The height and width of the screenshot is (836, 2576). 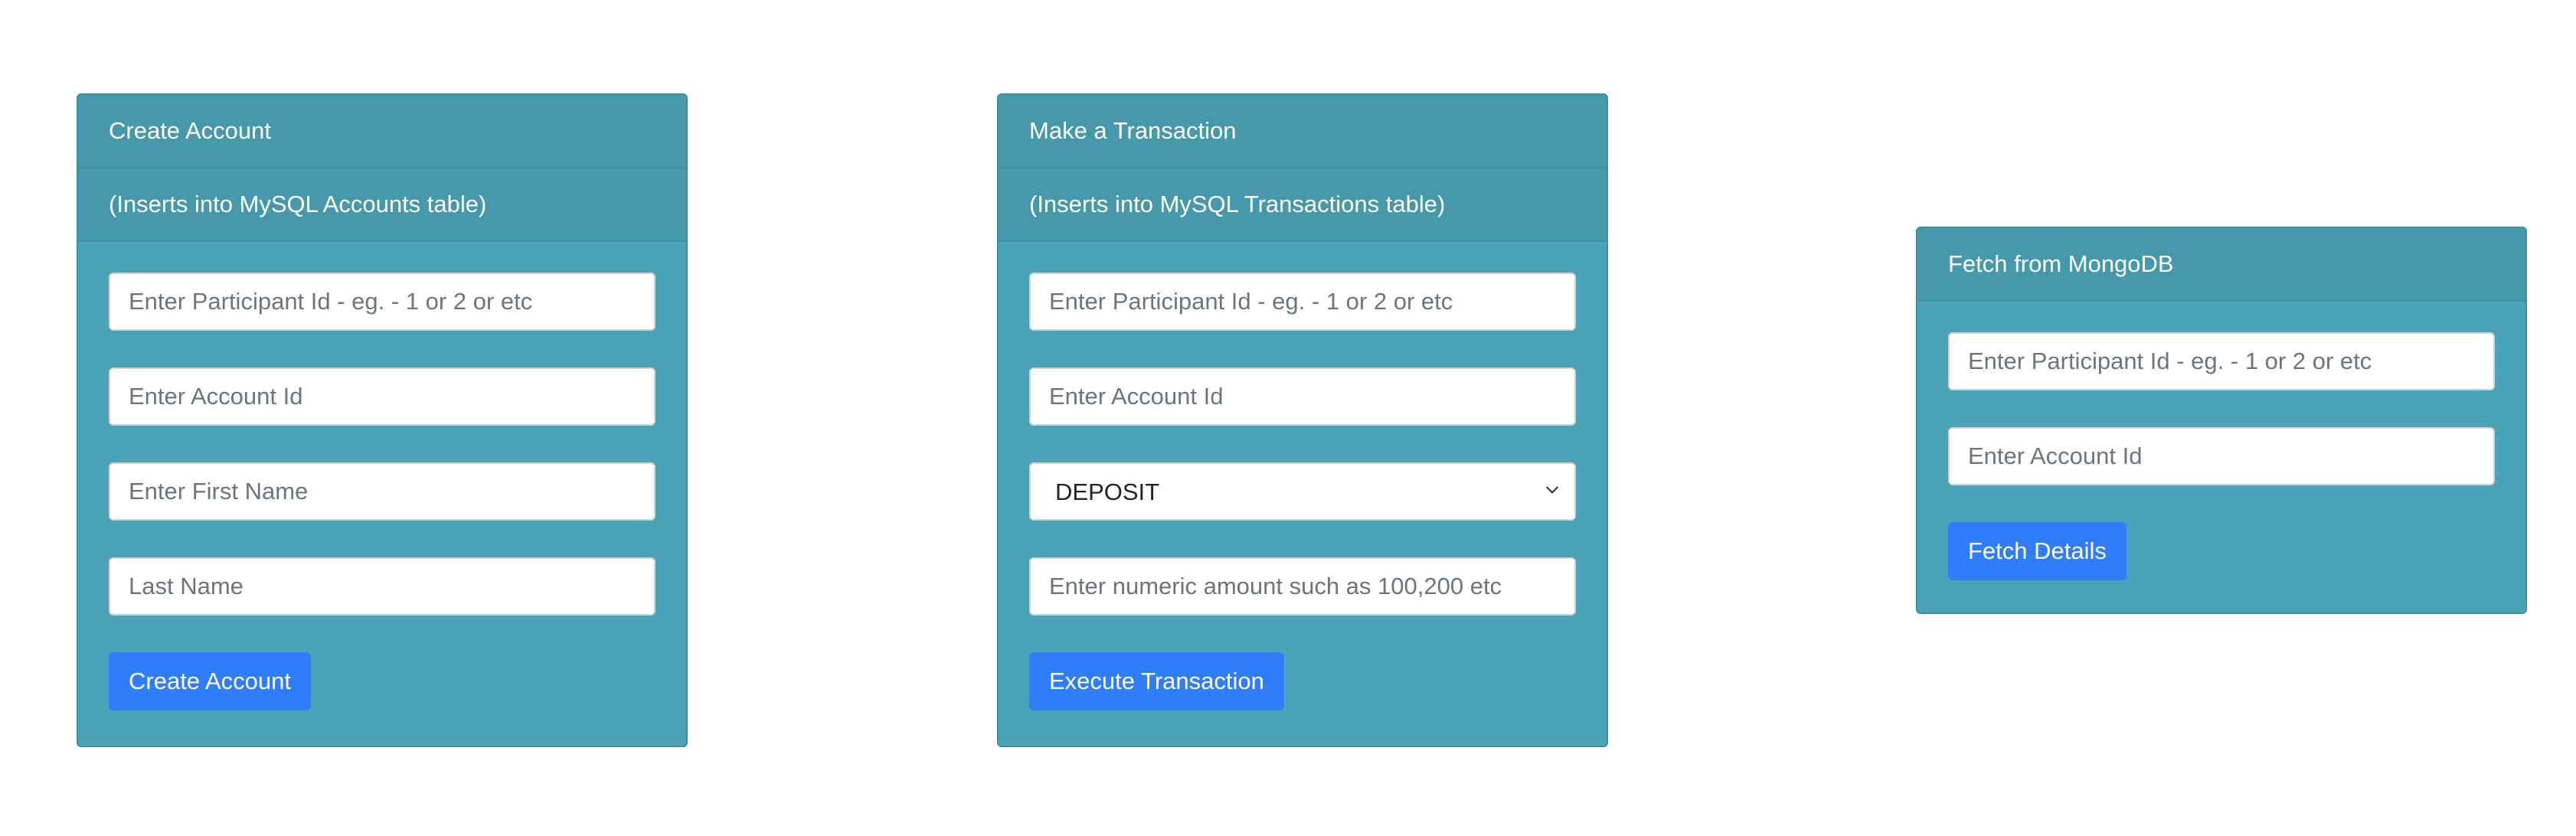 I want to click on first-name-input, so click(x=382, y=491).